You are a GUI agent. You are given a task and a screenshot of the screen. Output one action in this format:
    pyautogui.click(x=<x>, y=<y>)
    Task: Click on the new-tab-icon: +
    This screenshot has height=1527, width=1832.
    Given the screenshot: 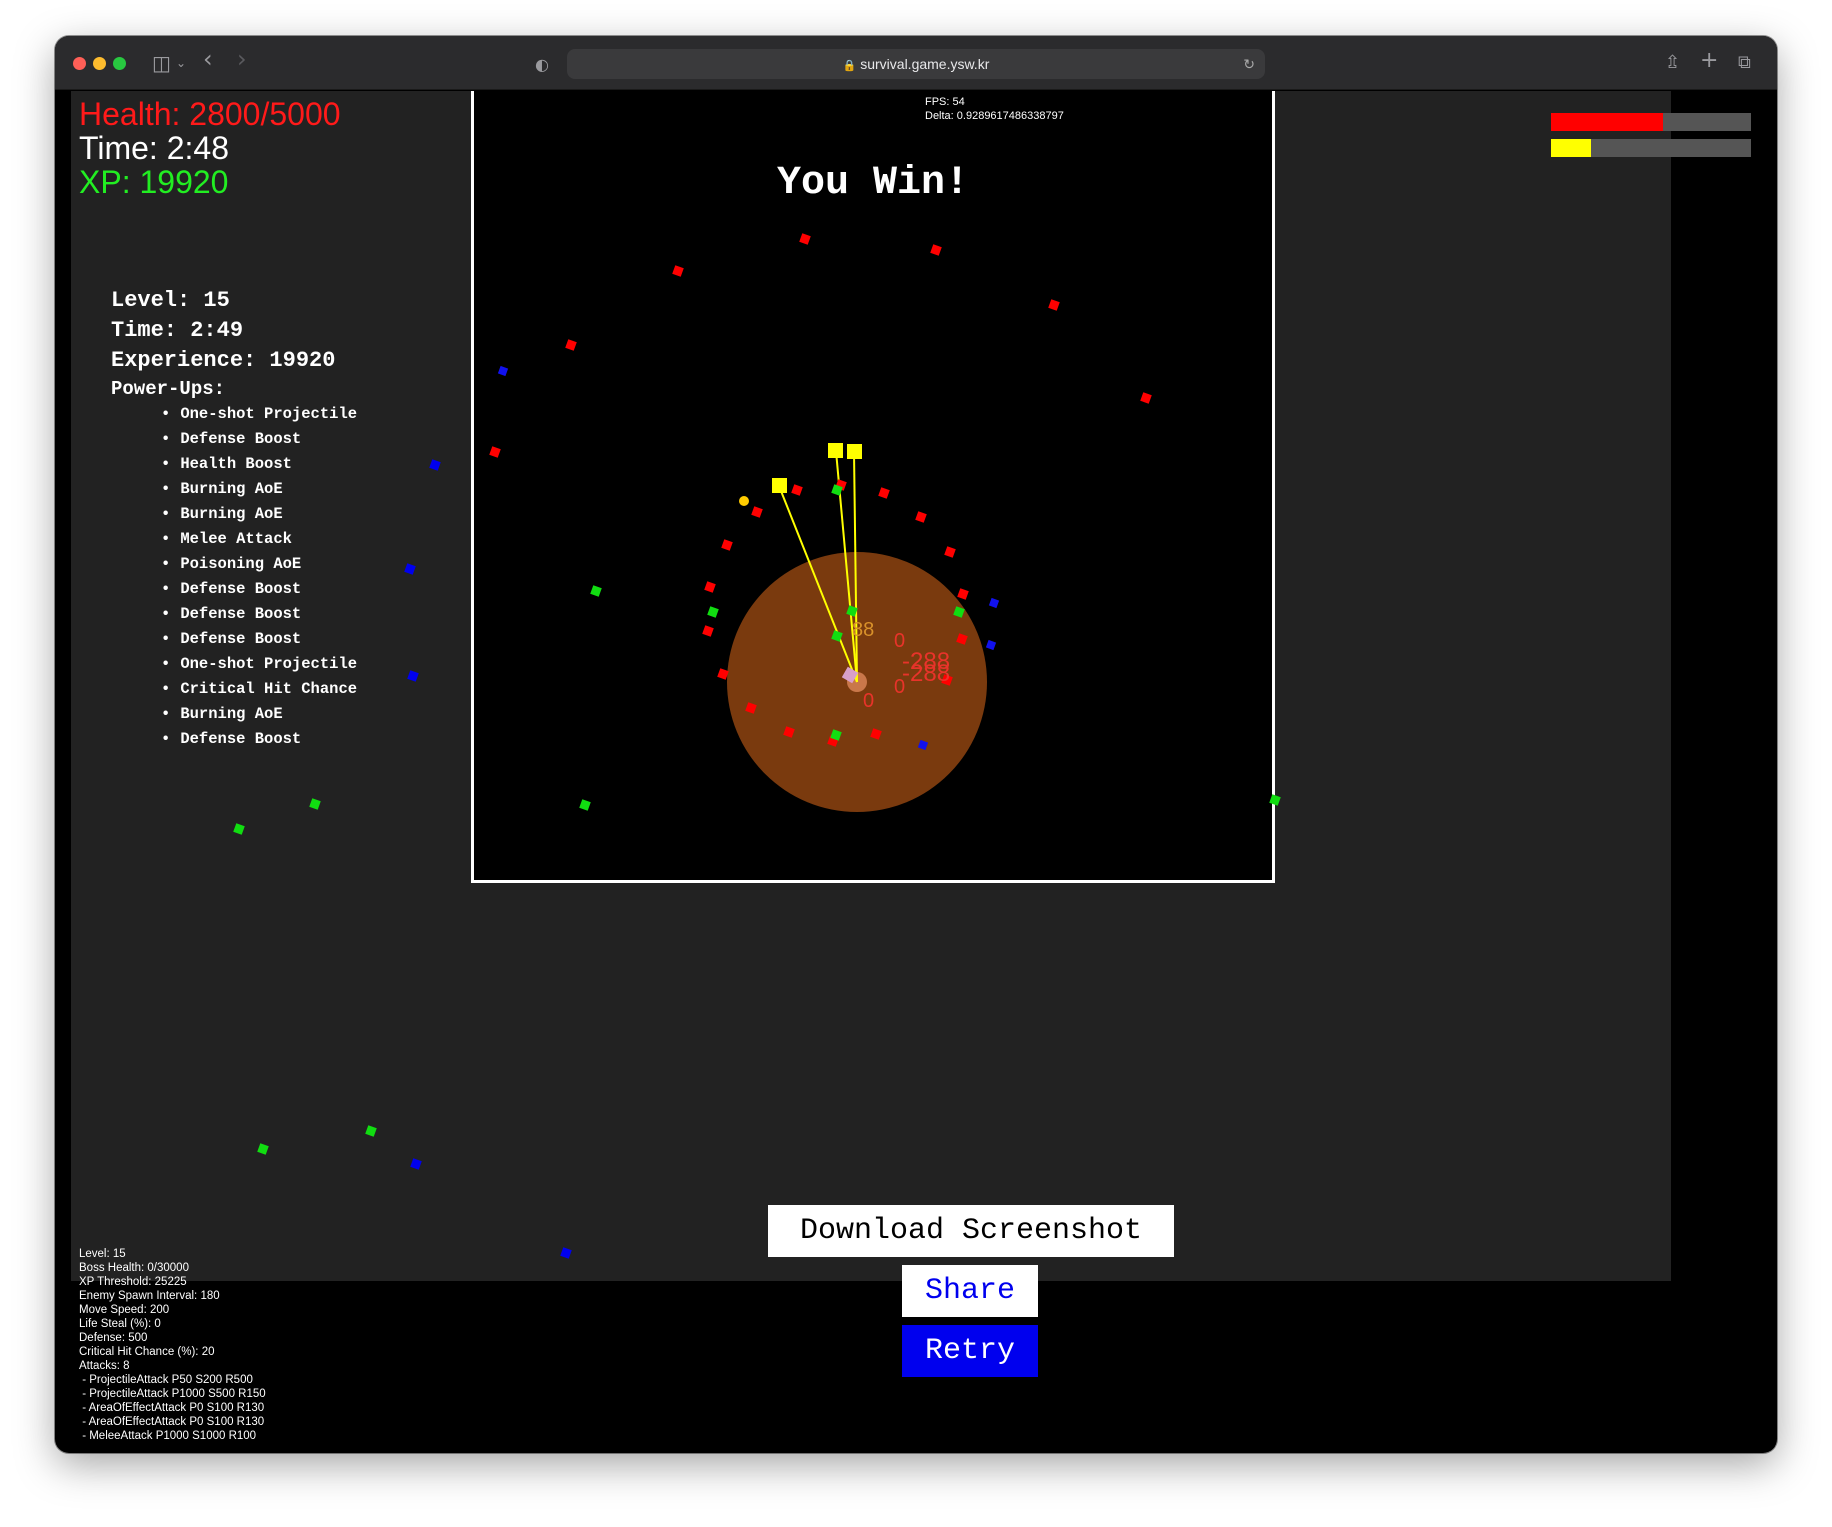 What is the action you would take?
    pyautogui.click(x=1709, y=61)
    